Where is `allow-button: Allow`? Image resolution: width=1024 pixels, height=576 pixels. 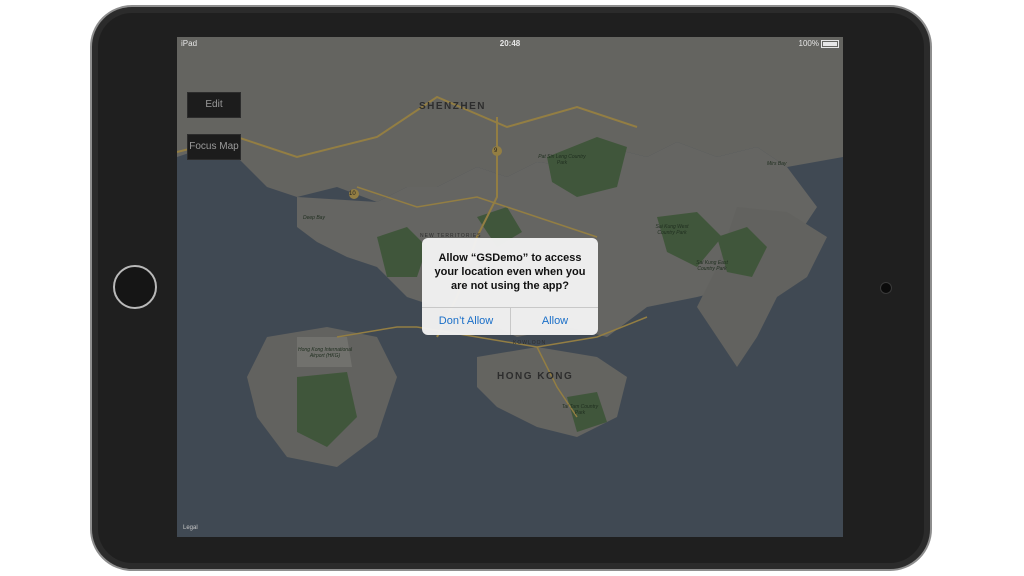
allow-button: Allow is located at coordinates (554, 321).